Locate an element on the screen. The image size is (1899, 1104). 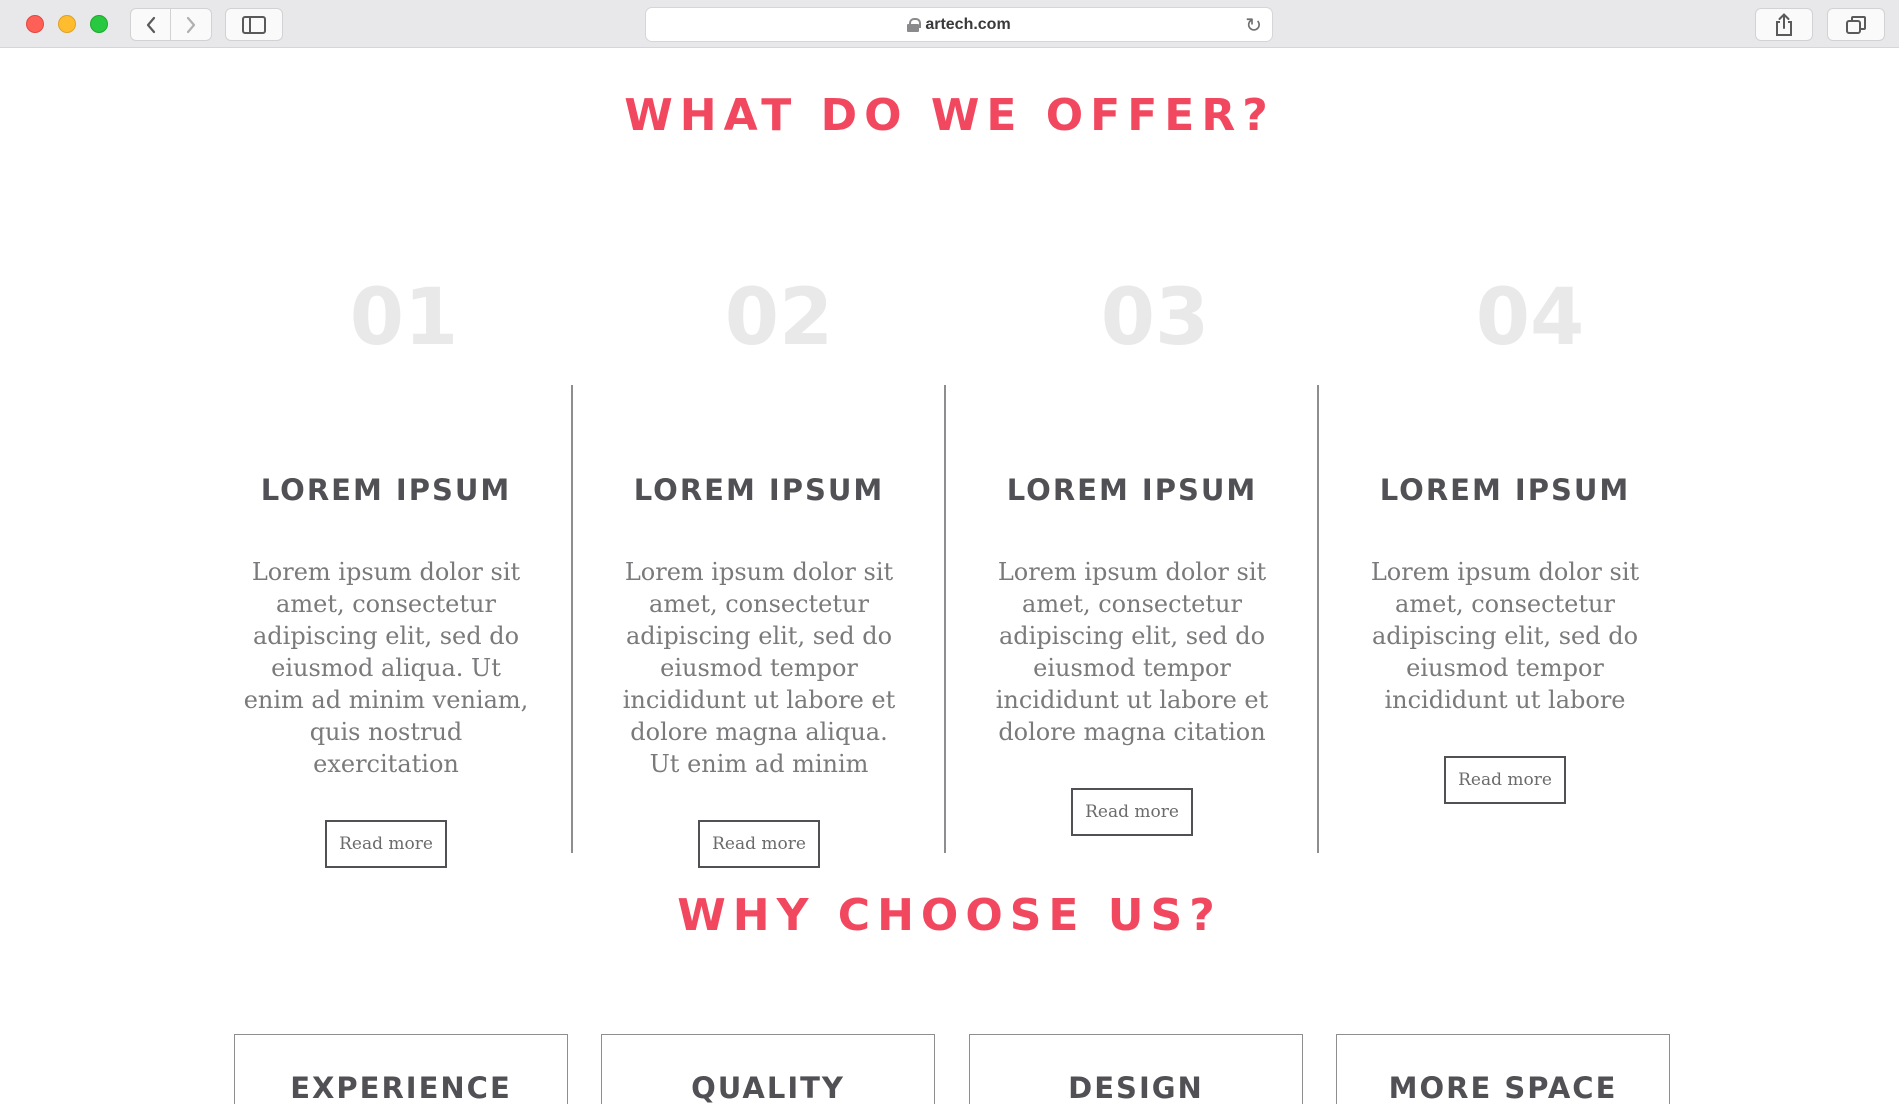
sidebar-toggle-button is located at coordinates (254, 24).